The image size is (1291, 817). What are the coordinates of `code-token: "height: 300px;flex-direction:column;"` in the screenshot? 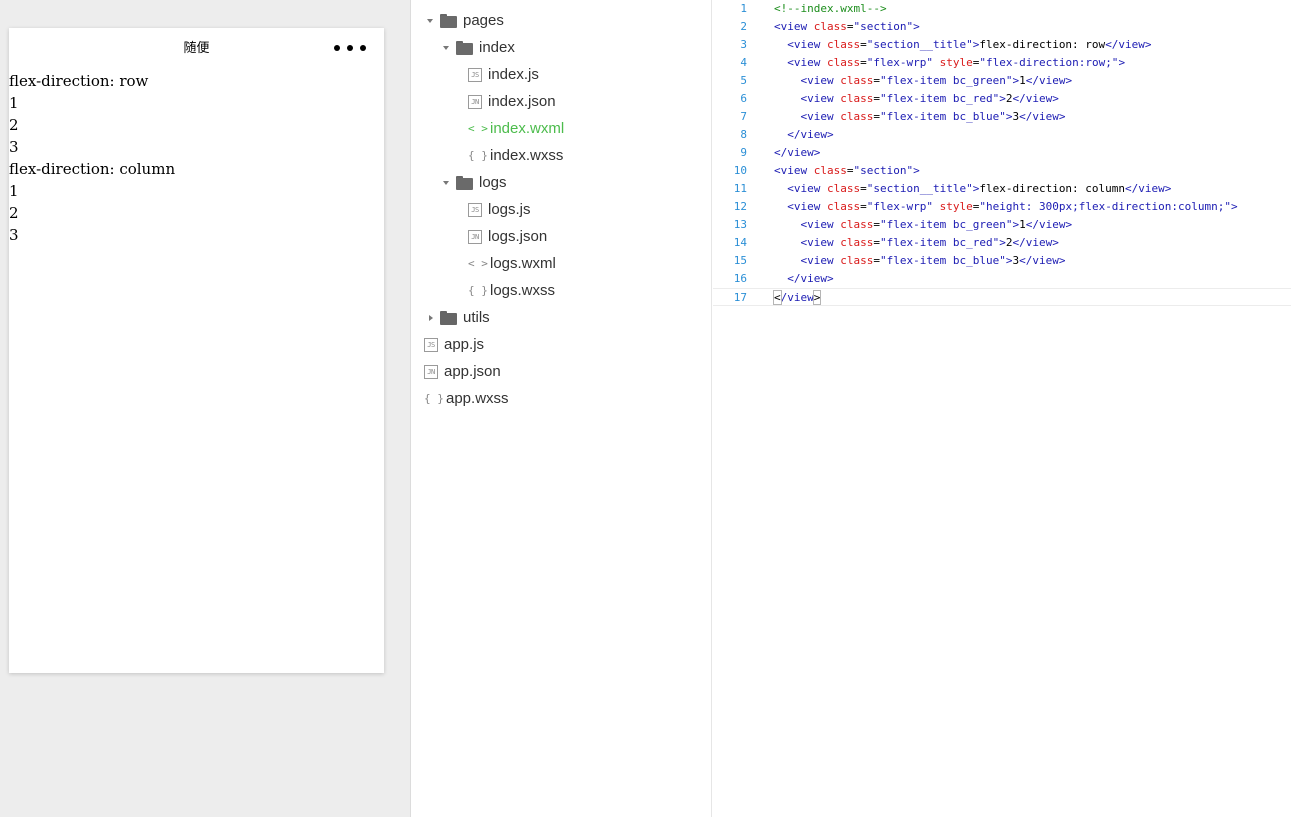 It's located at (1105, 206).